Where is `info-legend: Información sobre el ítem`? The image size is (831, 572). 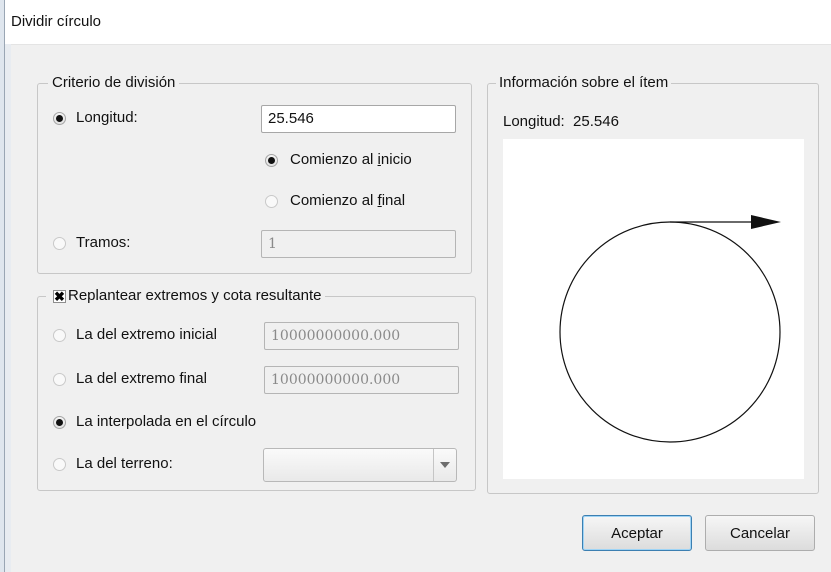 info-legend: Información sobre el ítem is located at coordinates (584, 82).